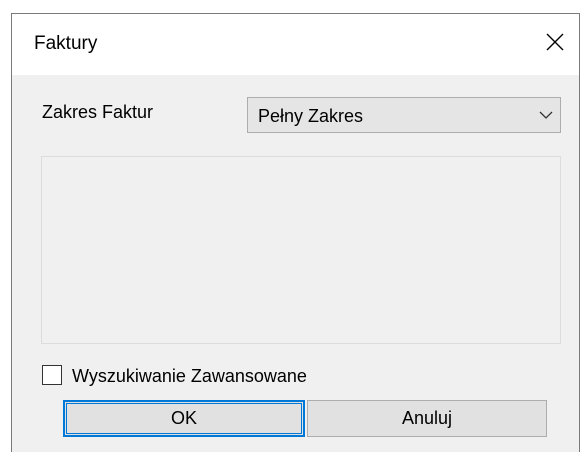 The height and width of the screenshot is (452, 582). I want to click on cancel-button: Anuluj, so click(427, 418).